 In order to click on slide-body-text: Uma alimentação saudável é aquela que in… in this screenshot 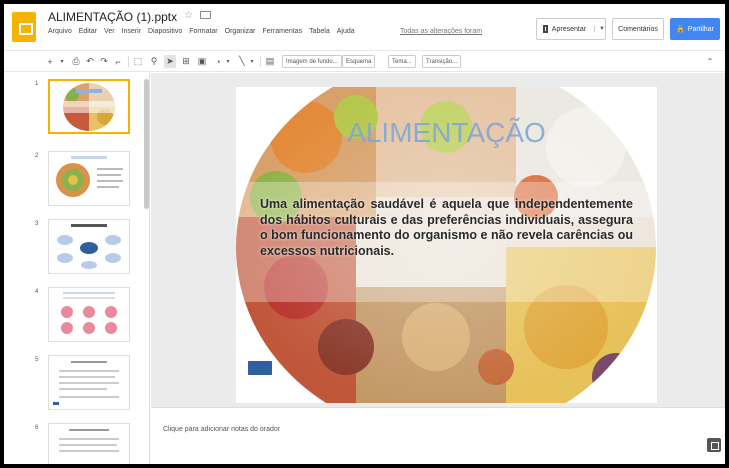, I will do `click(446, 228)`.